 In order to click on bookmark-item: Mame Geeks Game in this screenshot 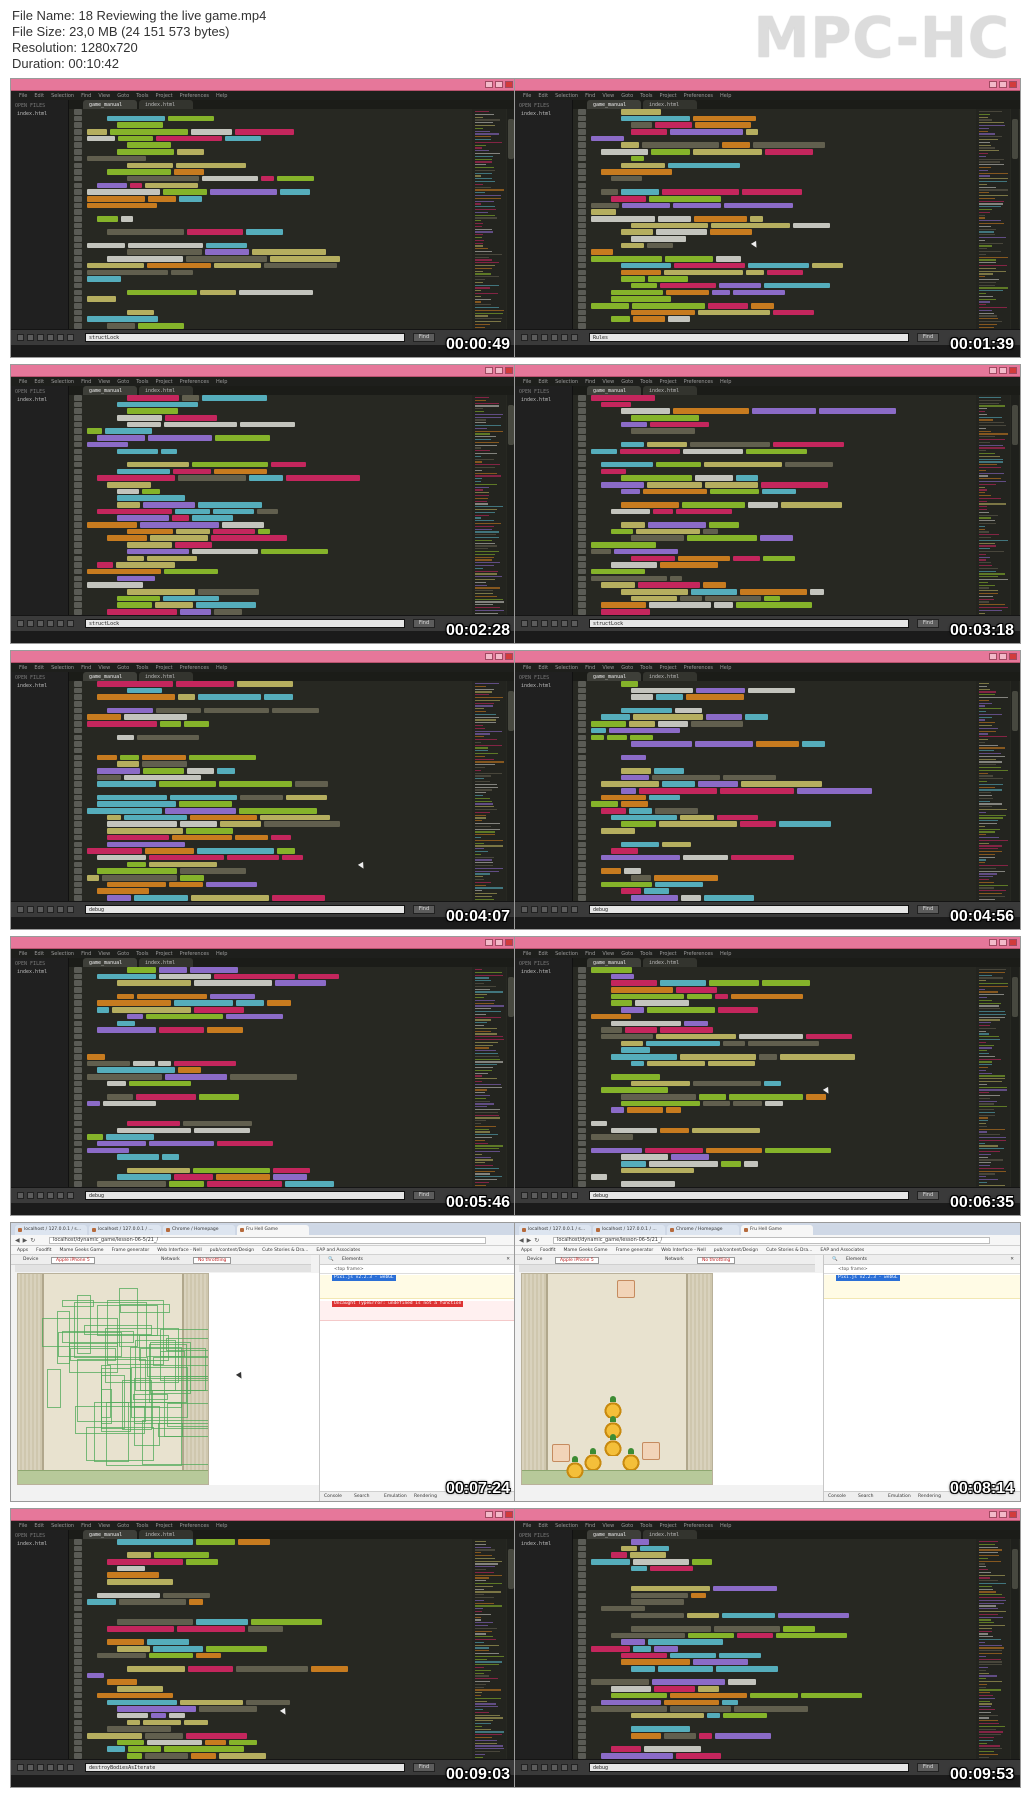, I will do `click(586, 1250)`.